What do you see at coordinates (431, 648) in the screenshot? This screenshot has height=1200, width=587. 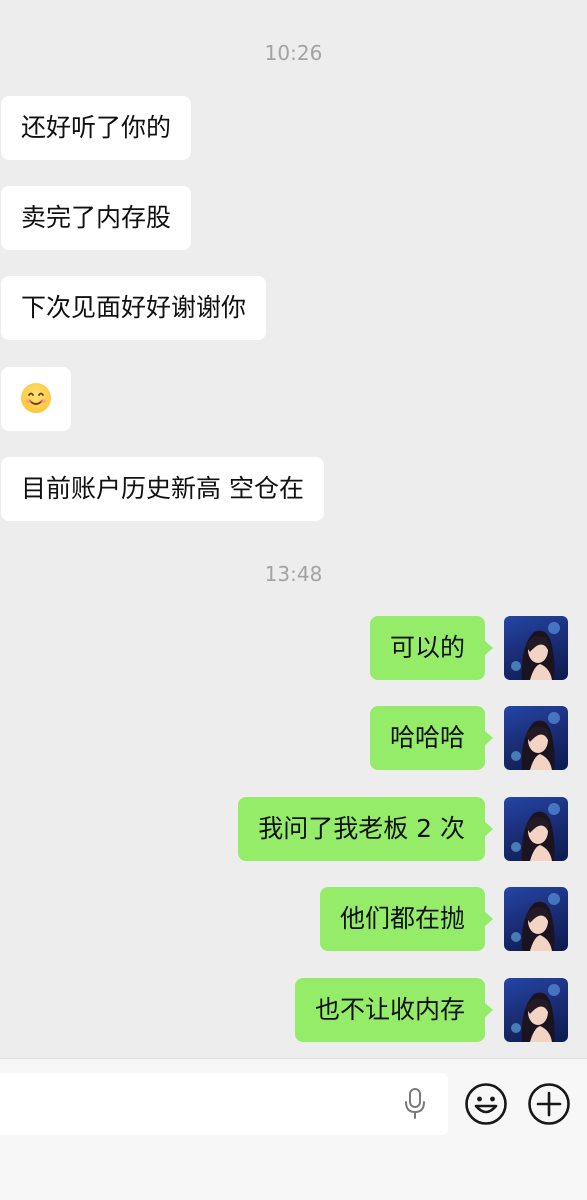 I see `outgoing-message: 可以的` at bounding box center [431, 648].